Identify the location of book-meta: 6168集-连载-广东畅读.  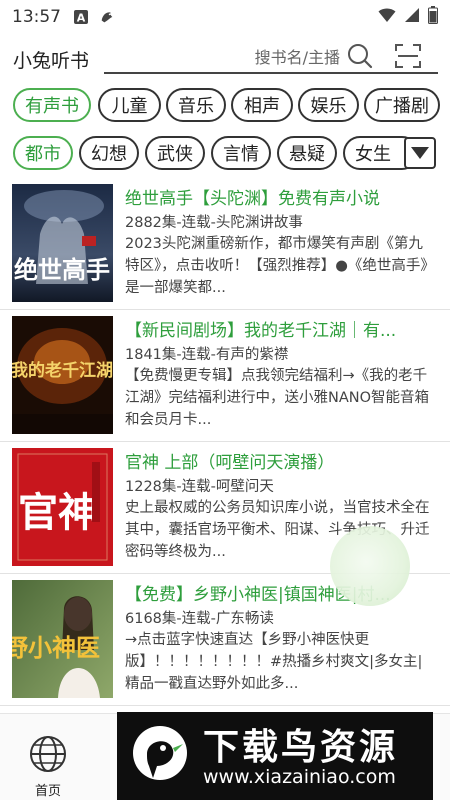
(199, 619).